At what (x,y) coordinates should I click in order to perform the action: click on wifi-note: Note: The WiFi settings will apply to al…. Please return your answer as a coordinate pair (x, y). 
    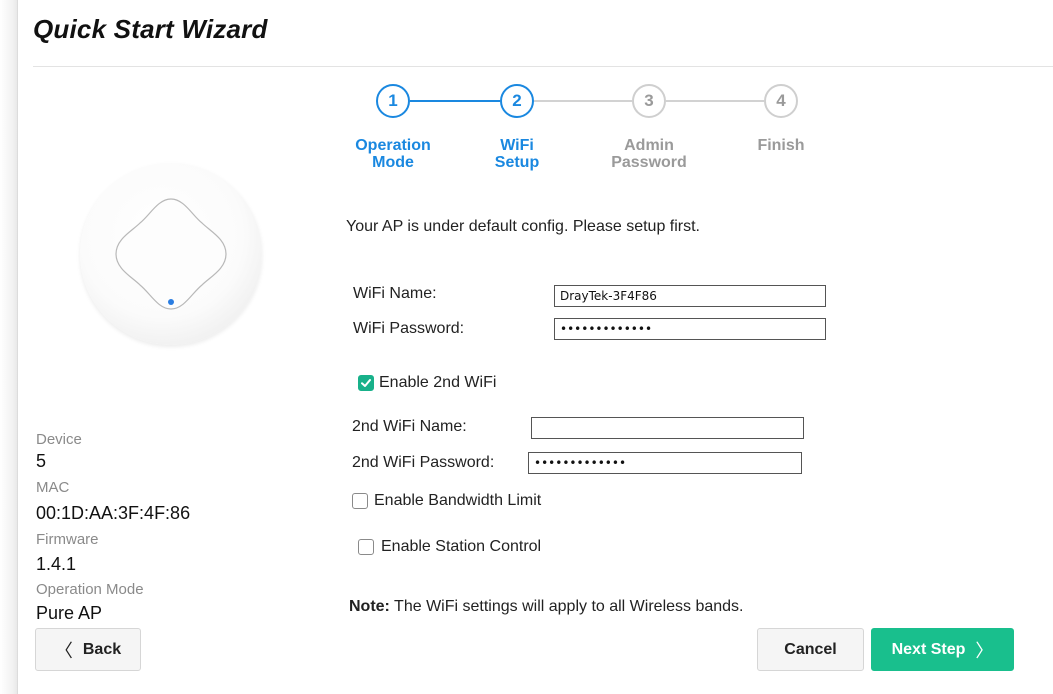
    Looking at the image, I should click on (546, 607).